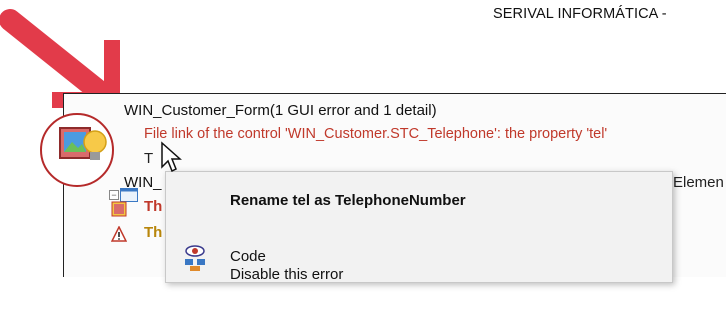 This screenshot has width=726, height=312. What do you see at coordinates (419, 289) in the screenshot?
I see `menu-item-disable: Disable this error` at bounding box center [419, 289].